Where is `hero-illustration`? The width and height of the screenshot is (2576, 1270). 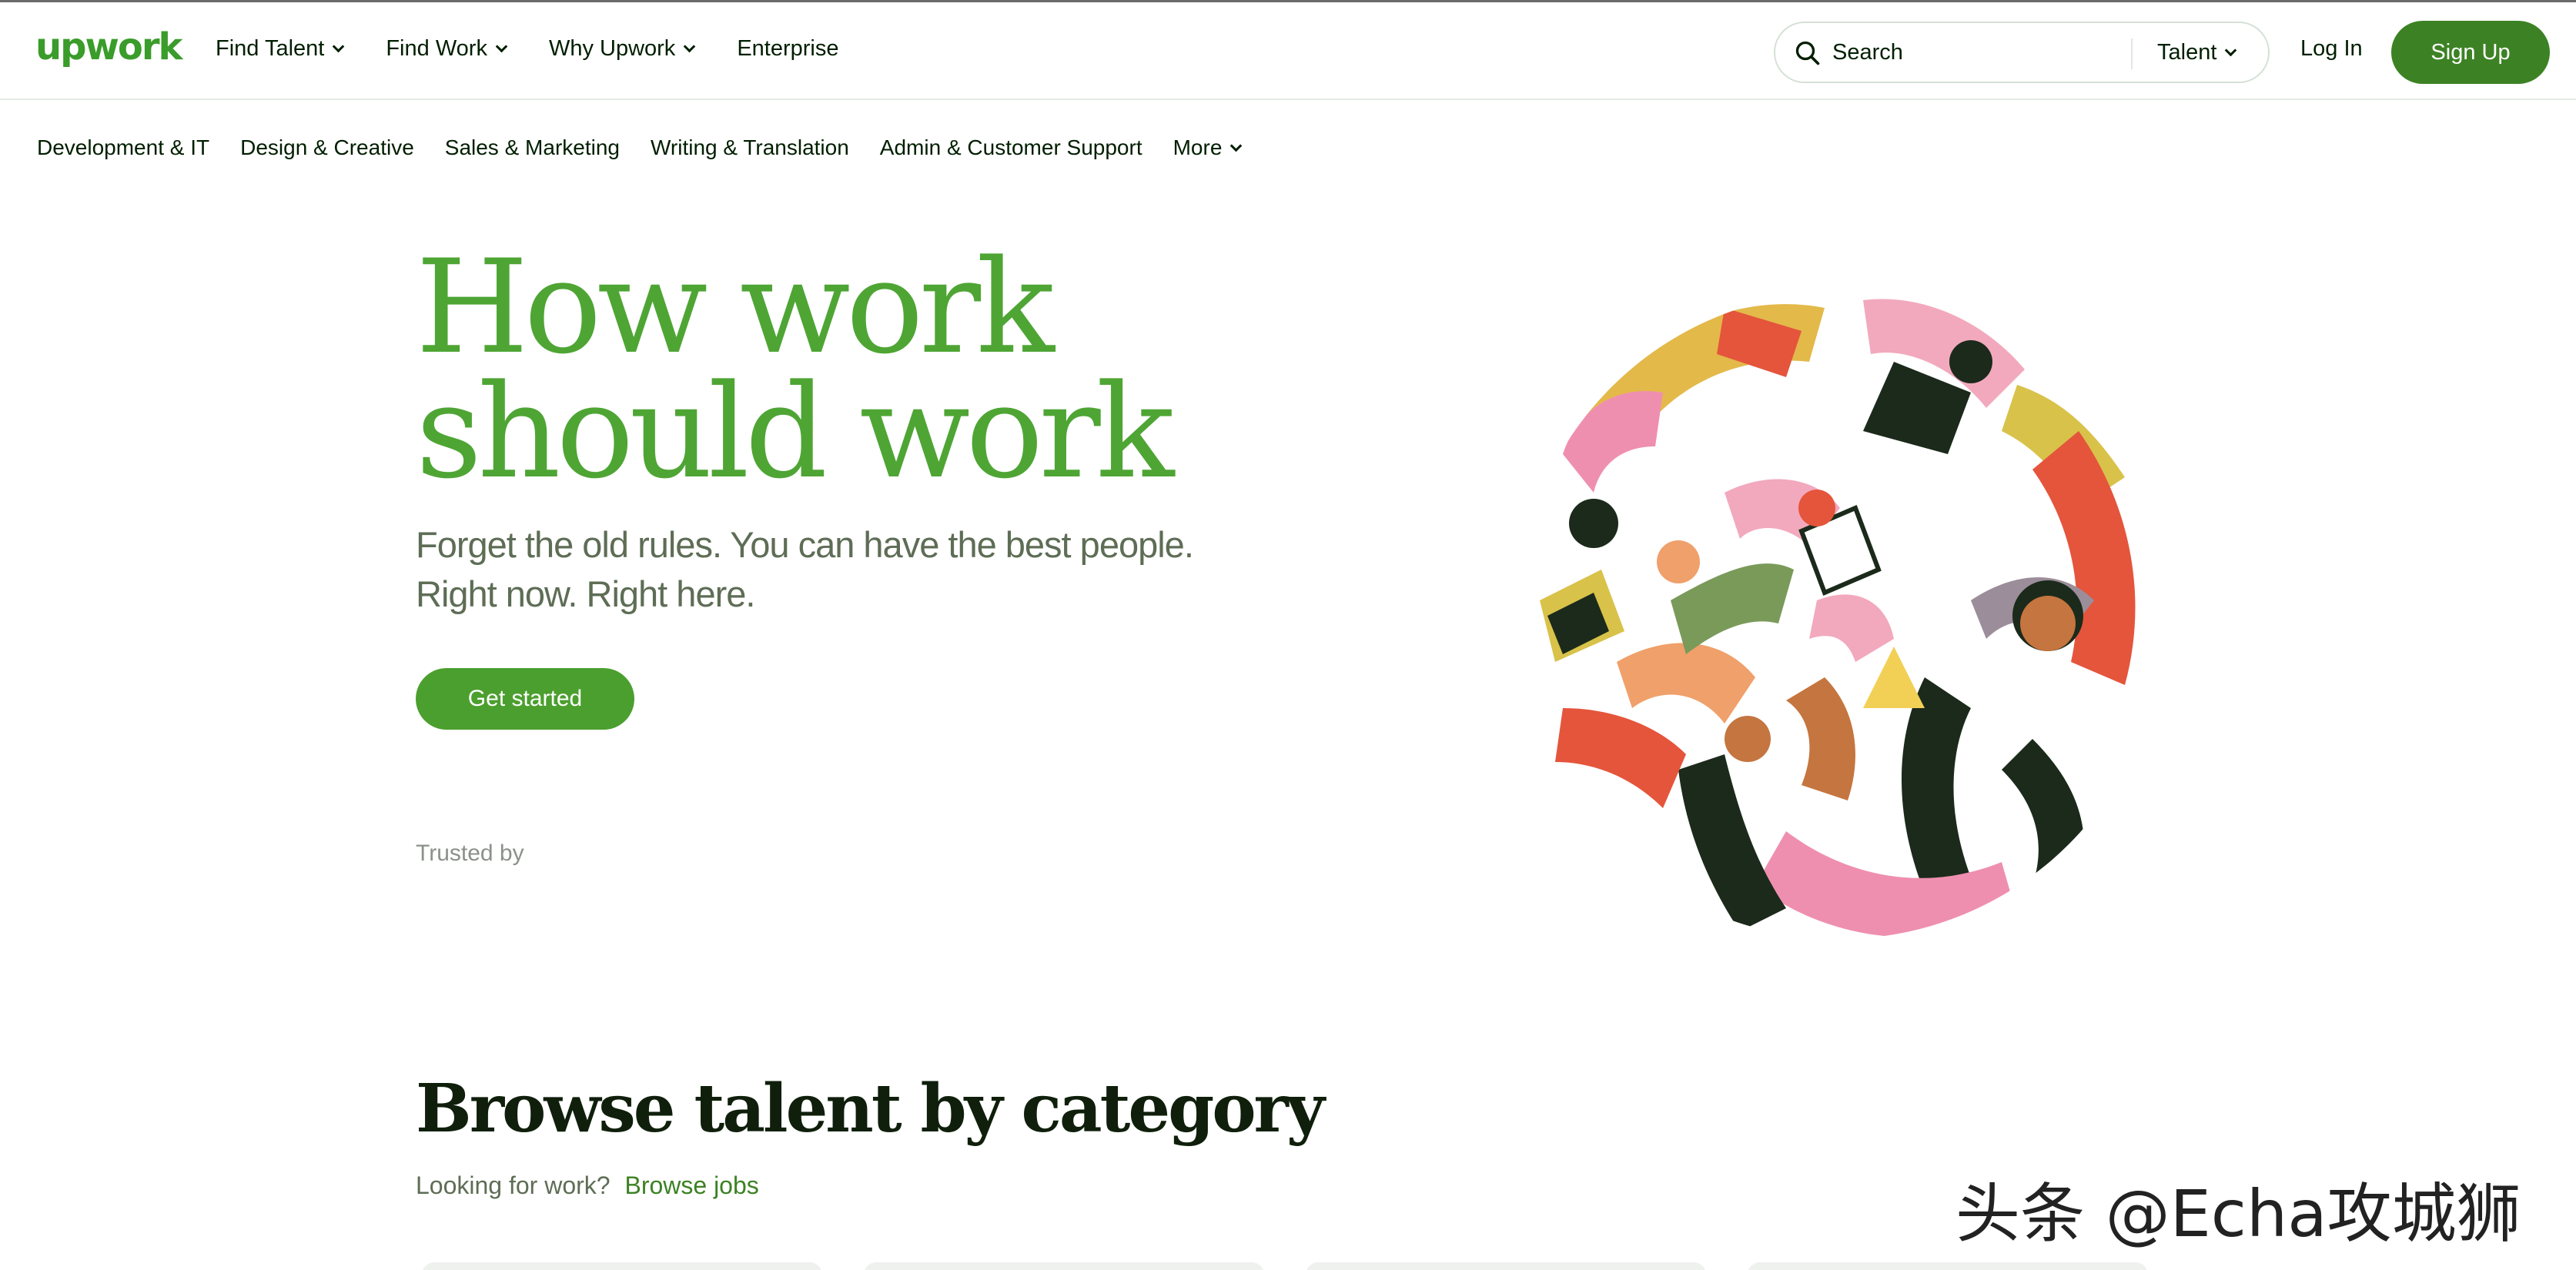
hero-illustration is located at coordinates (1840, 615).